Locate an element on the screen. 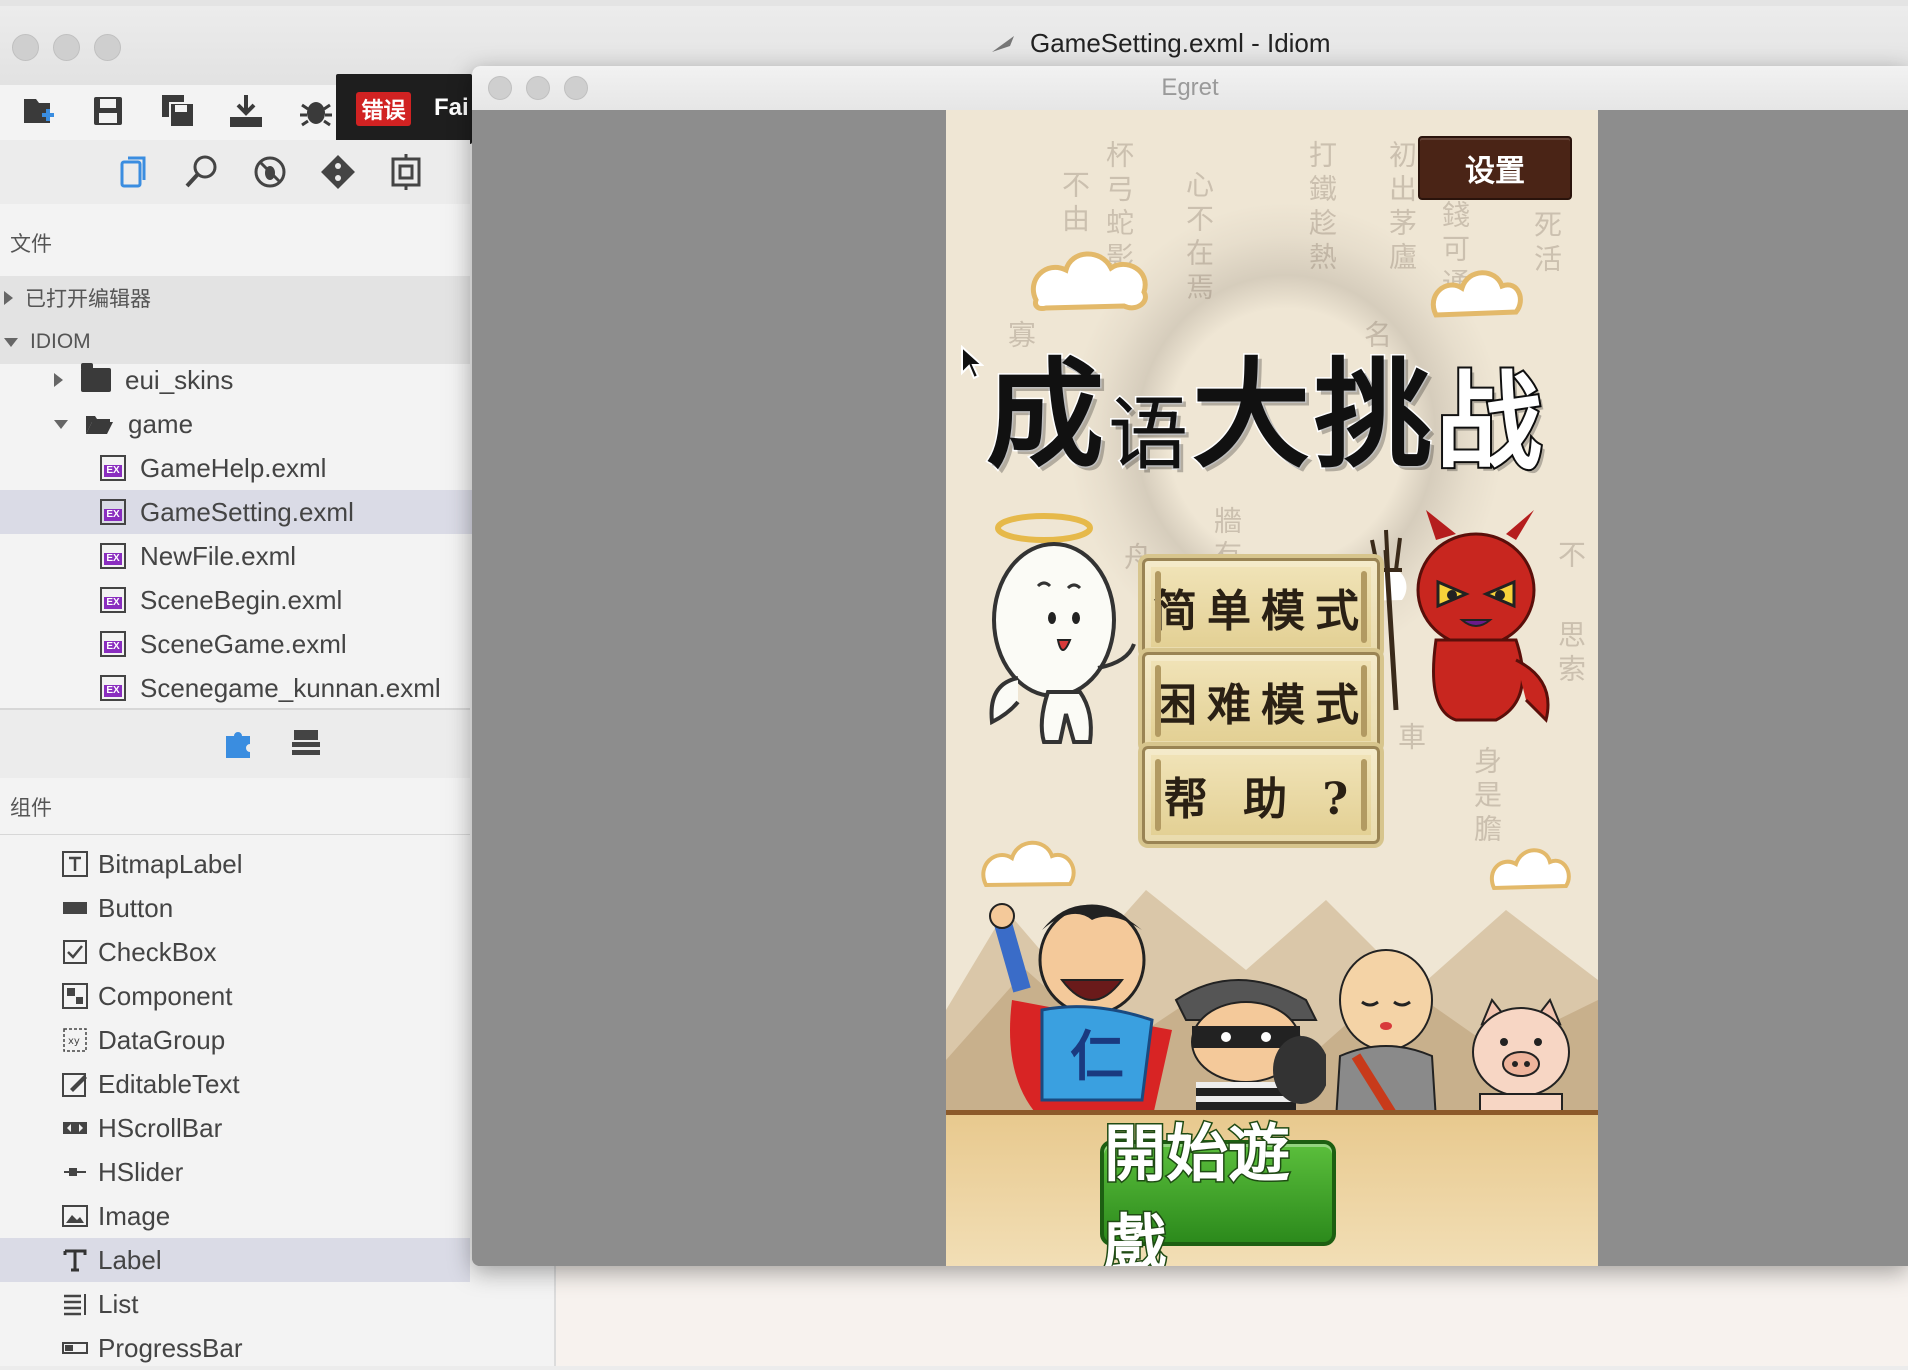  component-datagroup: xy DataGroup is located at coordinates (235, 1040).